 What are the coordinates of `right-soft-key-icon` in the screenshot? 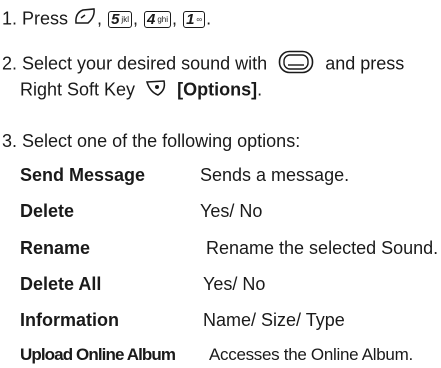 It's located at (156, 90).